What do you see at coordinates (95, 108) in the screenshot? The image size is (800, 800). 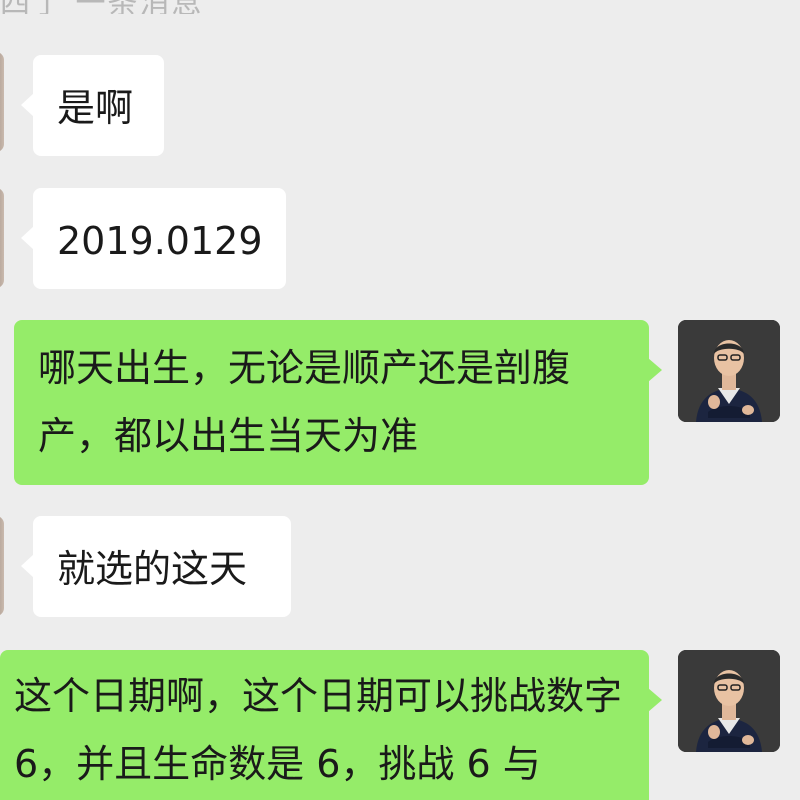 I see `message-text: 是啊` at bounding box center [95, 108].